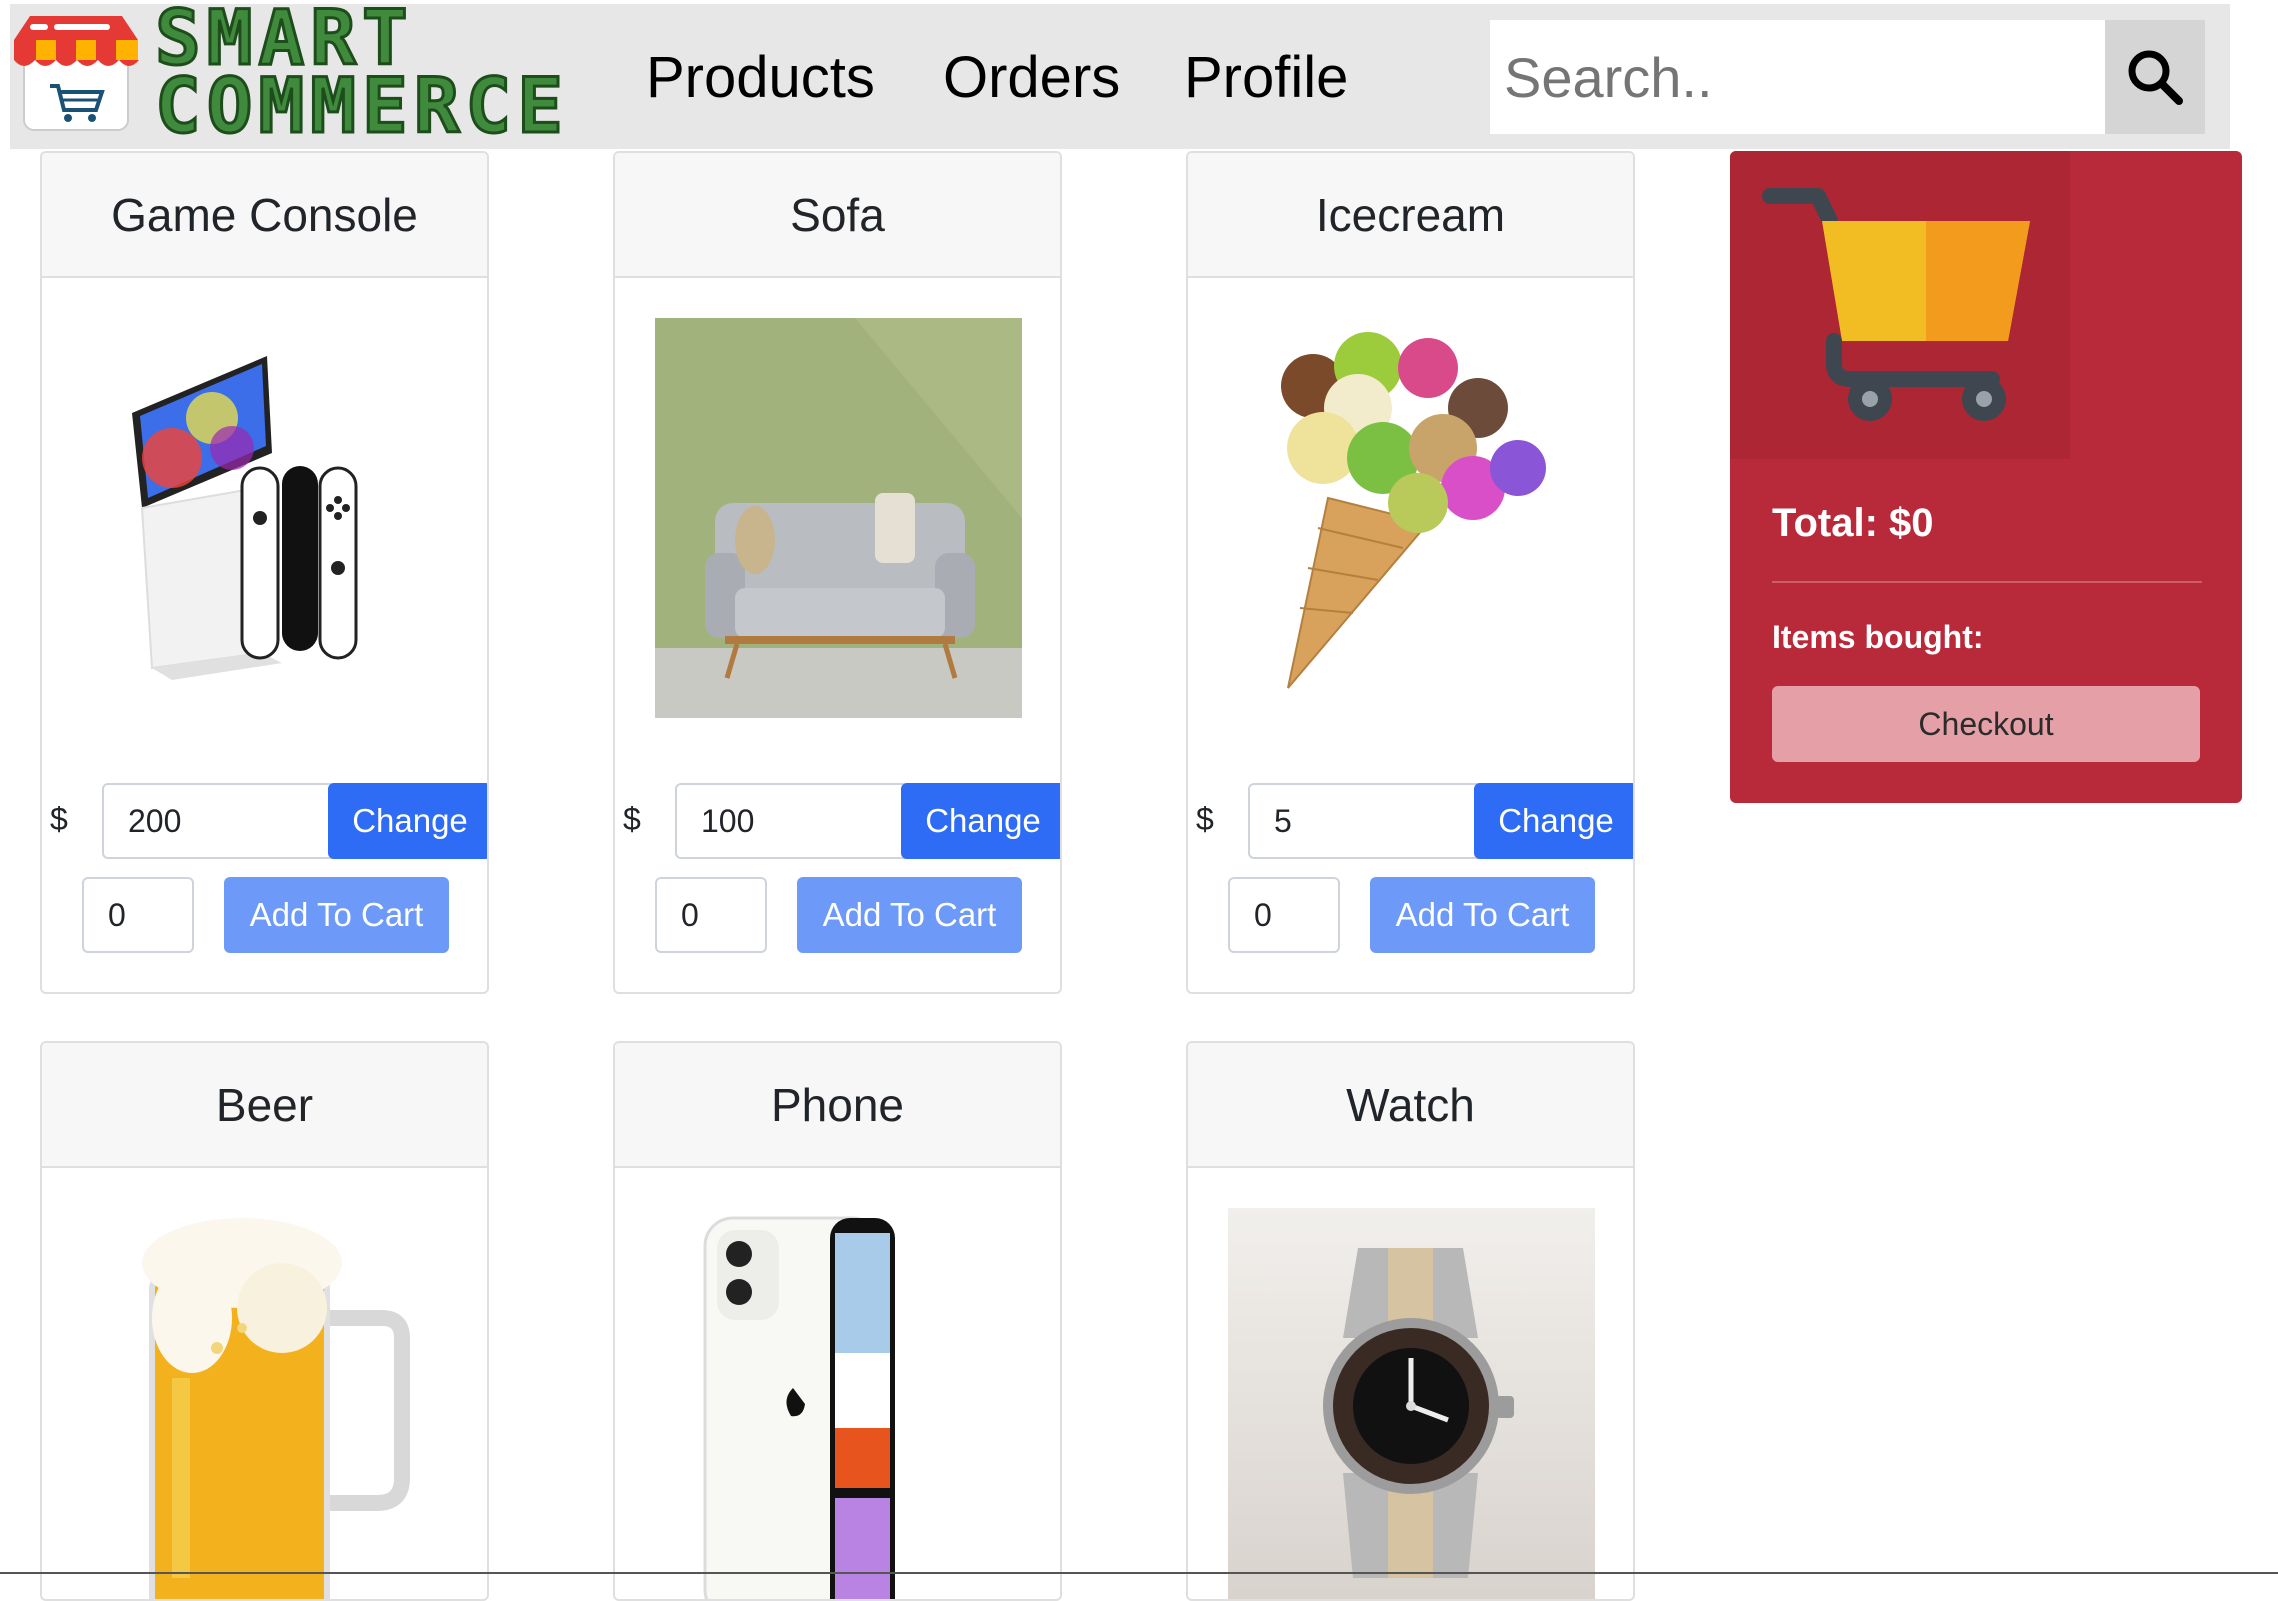 This screenshot has width=2278, height=1601. I want to click on watch-image, so click(1411, 1403).